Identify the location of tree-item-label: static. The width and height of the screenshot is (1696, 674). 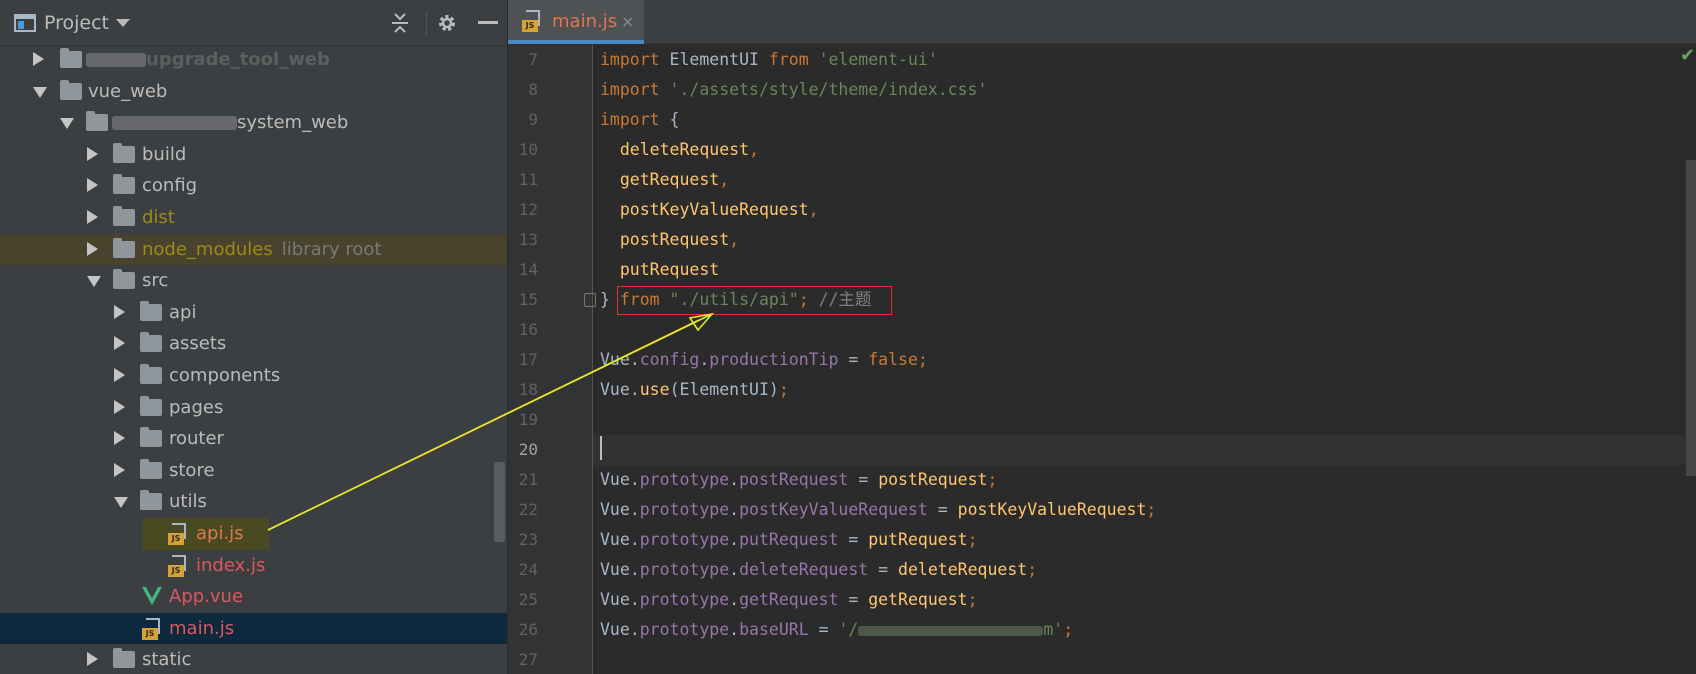
(167, 660).